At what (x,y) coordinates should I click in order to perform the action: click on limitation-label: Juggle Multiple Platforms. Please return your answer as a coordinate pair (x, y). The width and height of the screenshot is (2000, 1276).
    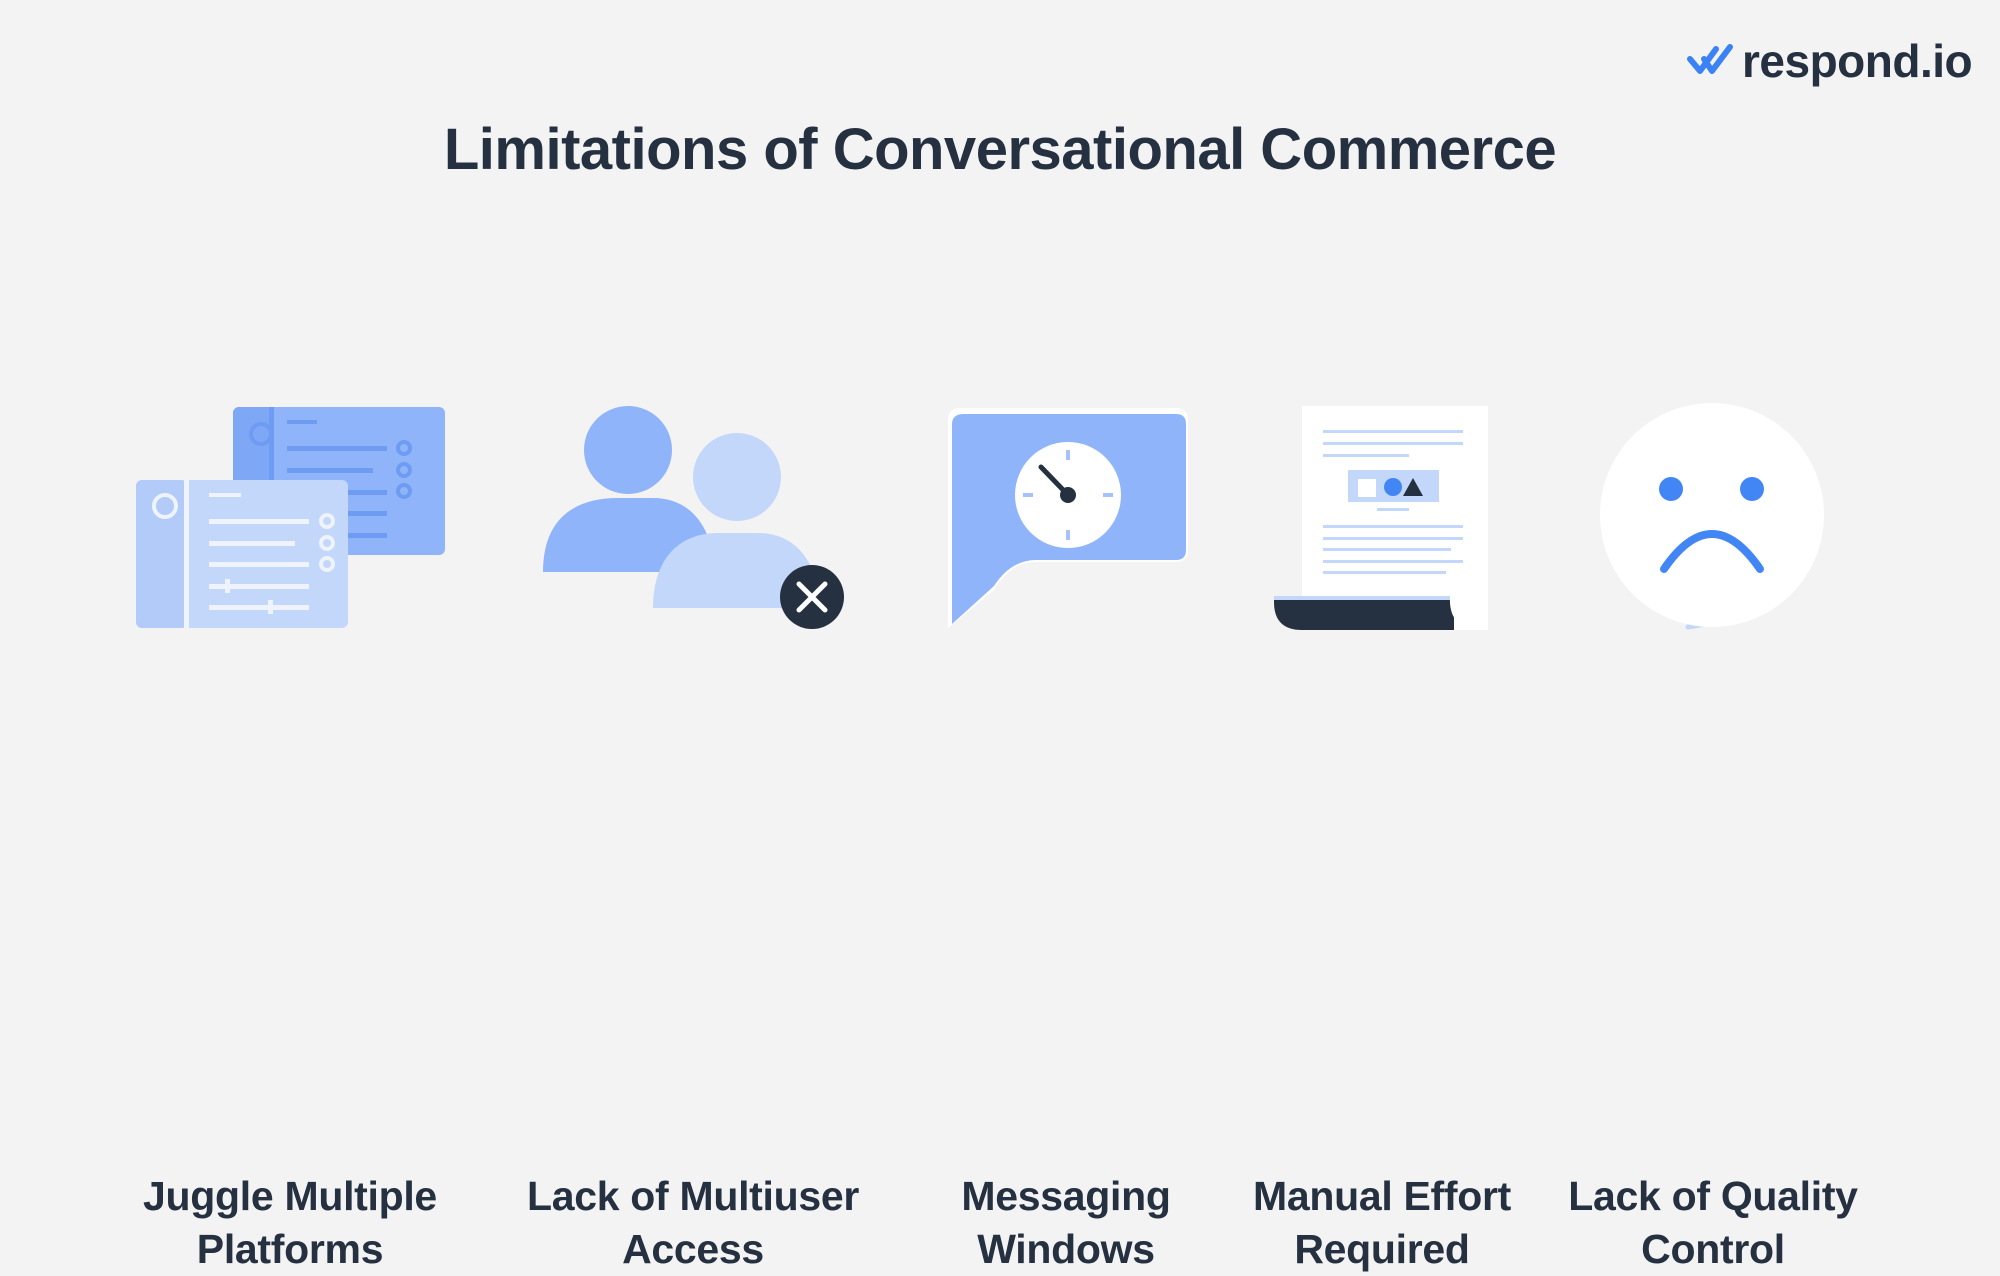
    Looking at the image, I should click on (290, 1222).